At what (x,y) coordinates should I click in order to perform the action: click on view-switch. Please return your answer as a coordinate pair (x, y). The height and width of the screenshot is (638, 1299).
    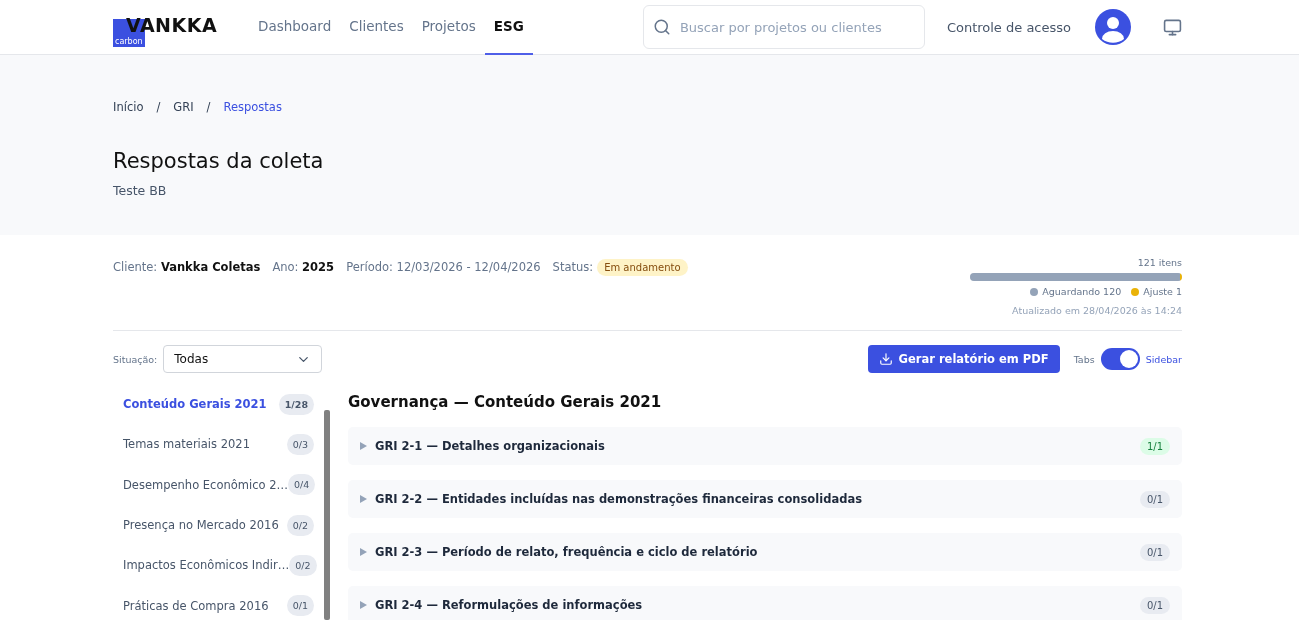
    Looking at the image, I should click on (1120, 359).